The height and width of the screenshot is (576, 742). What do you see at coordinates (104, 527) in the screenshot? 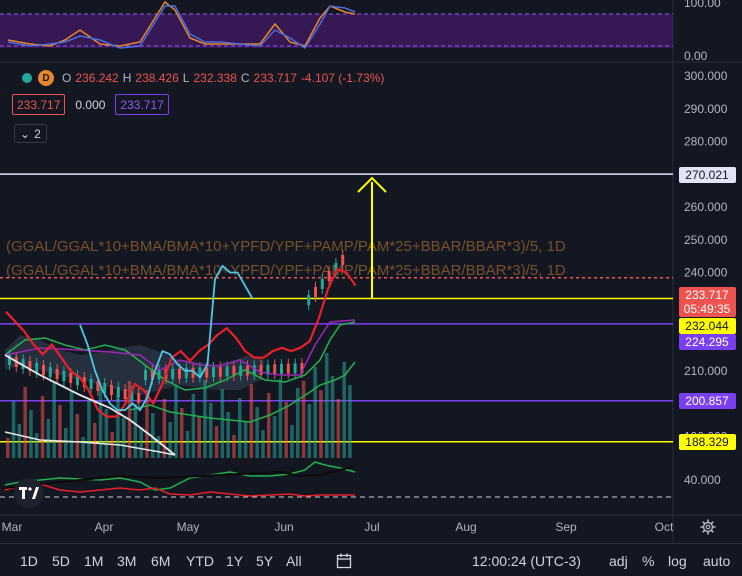
I see `time-tick-label: Apr` at bounding box center [104, 527].